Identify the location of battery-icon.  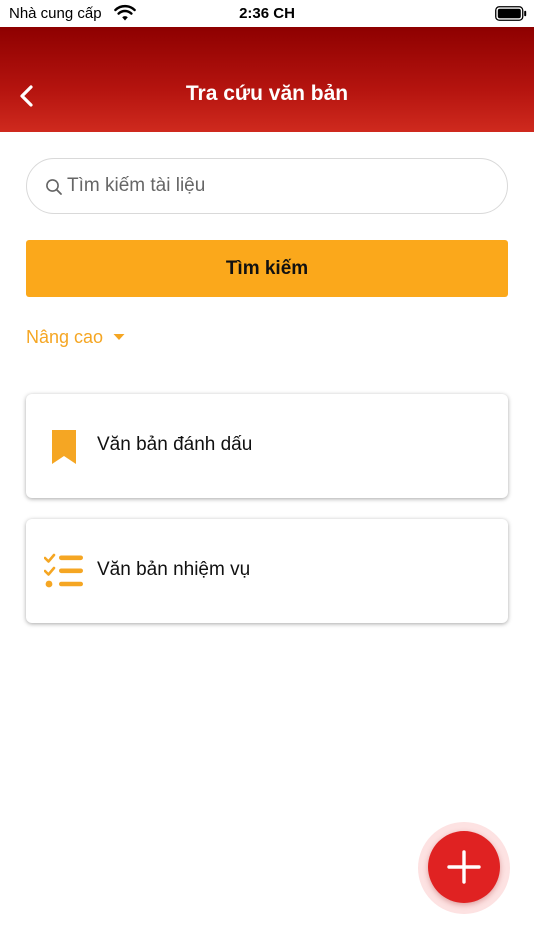
(511, 13).